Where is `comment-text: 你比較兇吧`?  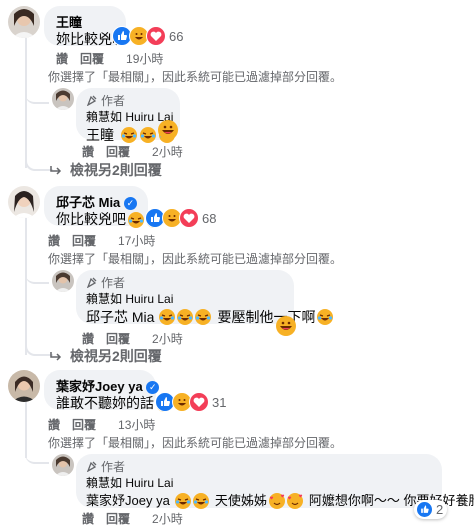 comment-text: 你比較兇吧 is located at coordinates (91, 219).